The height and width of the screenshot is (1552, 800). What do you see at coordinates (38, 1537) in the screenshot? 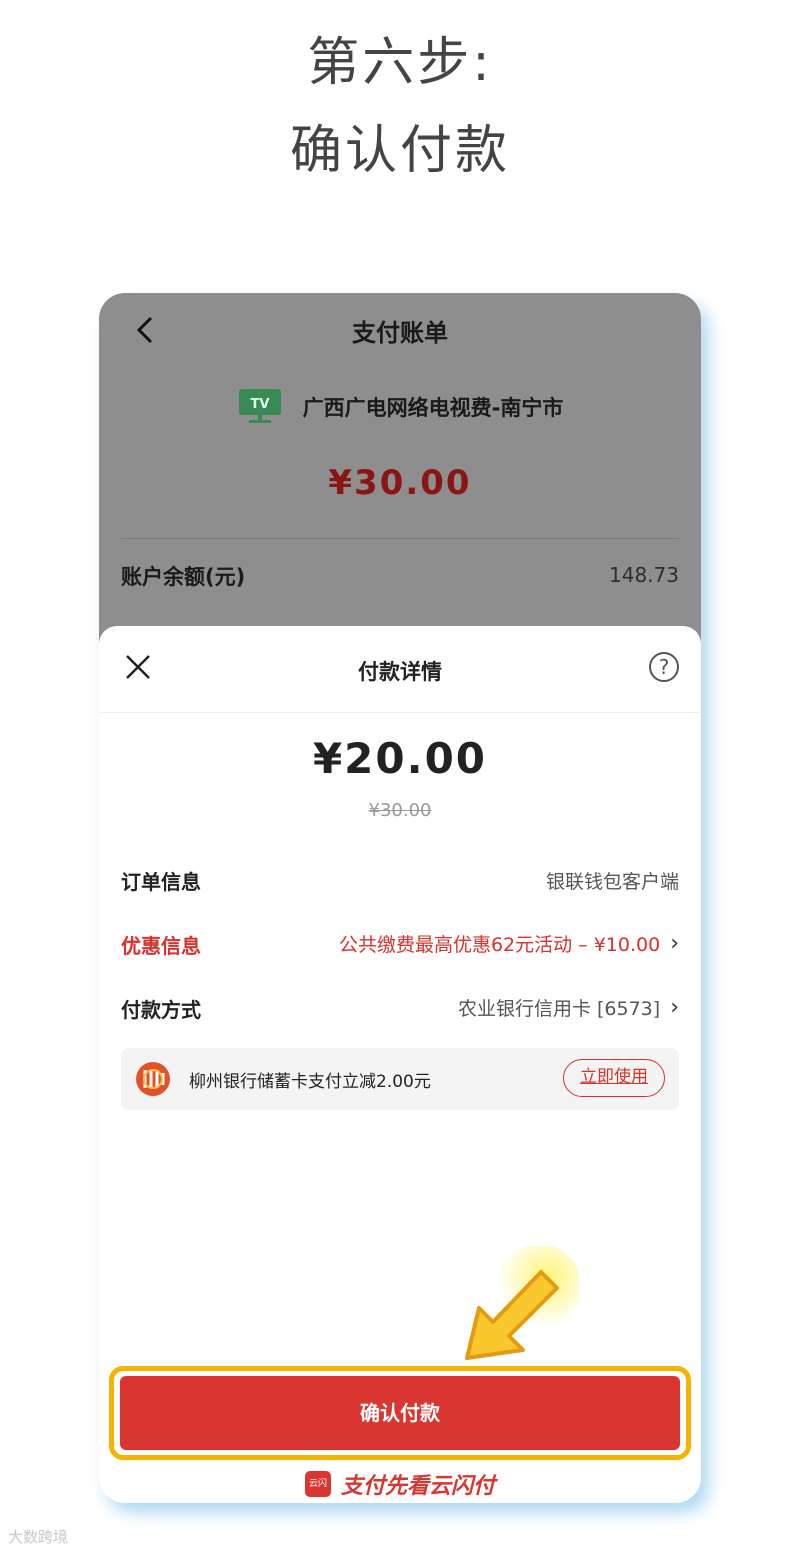
I see `watermark: 大数跨境` at bounding box center [38, 1537].